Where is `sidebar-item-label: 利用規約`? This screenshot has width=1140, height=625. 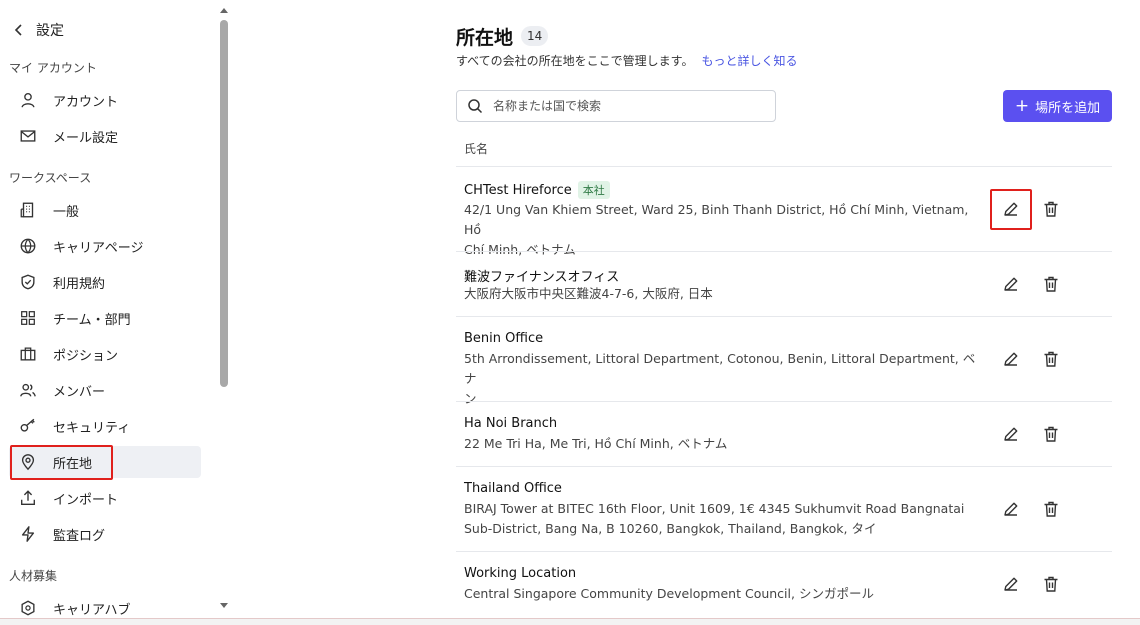
sidebar-item-label: 利用規約 is located at coordinates (79, 284).